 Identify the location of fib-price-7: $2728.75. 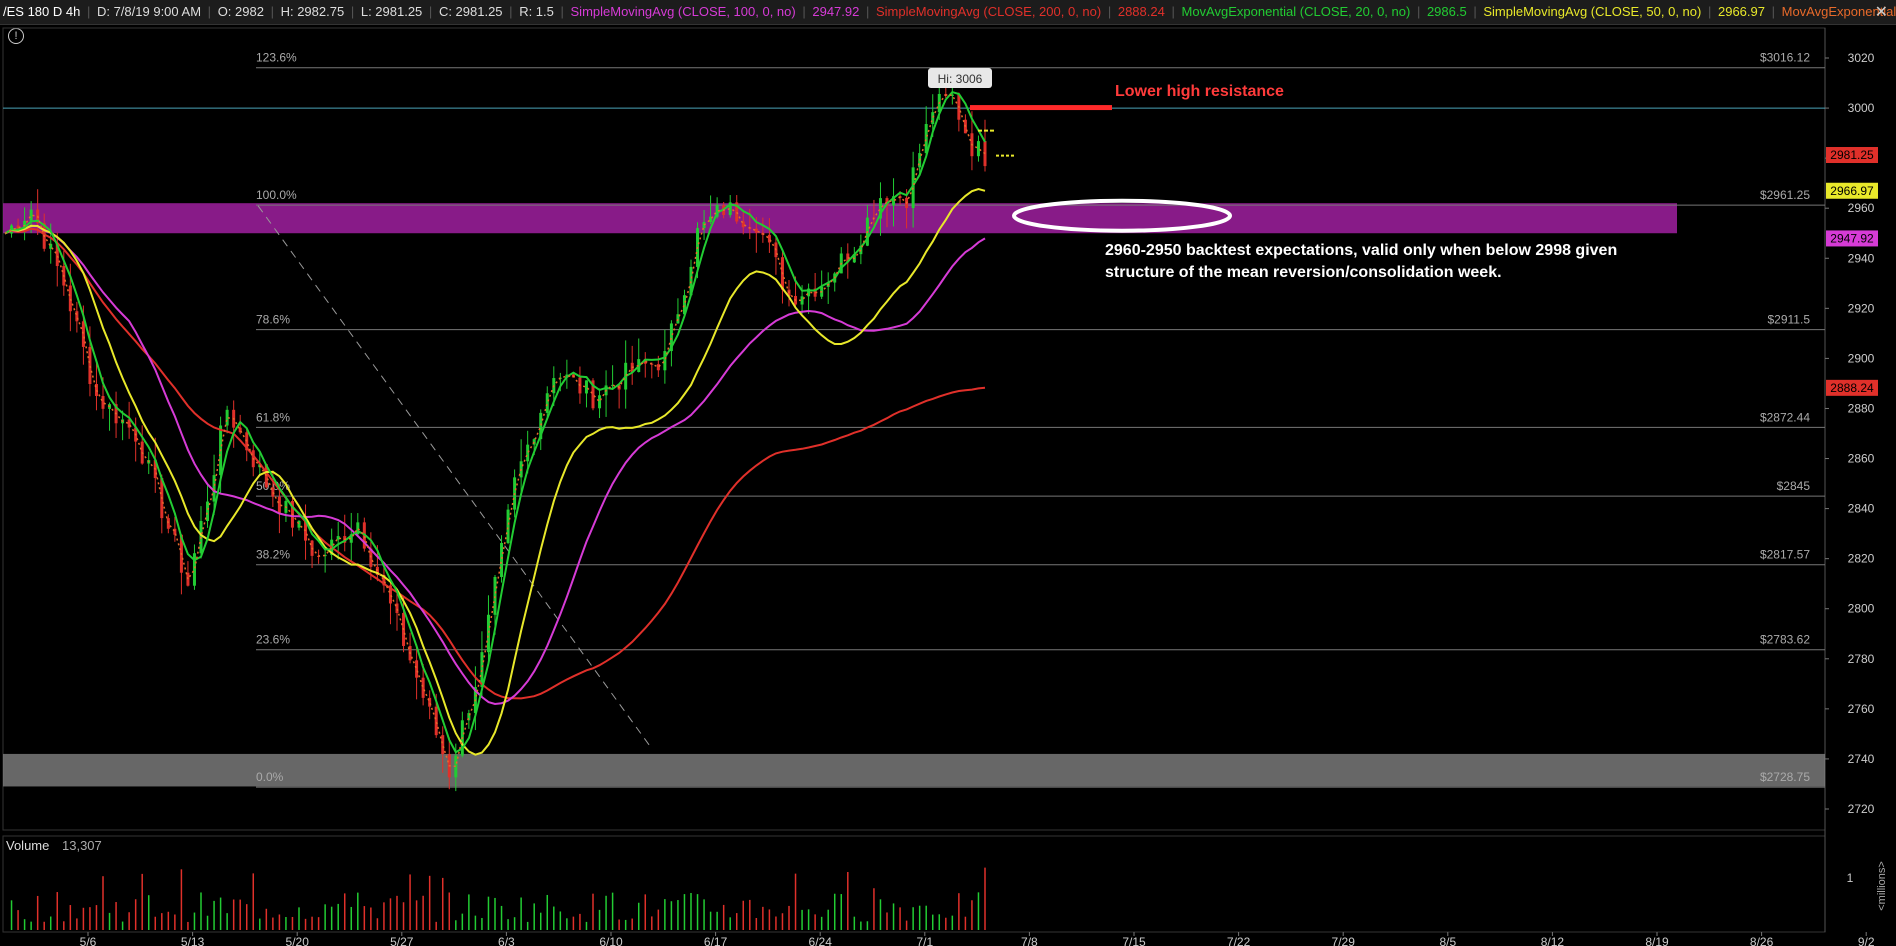
(1785, 777).